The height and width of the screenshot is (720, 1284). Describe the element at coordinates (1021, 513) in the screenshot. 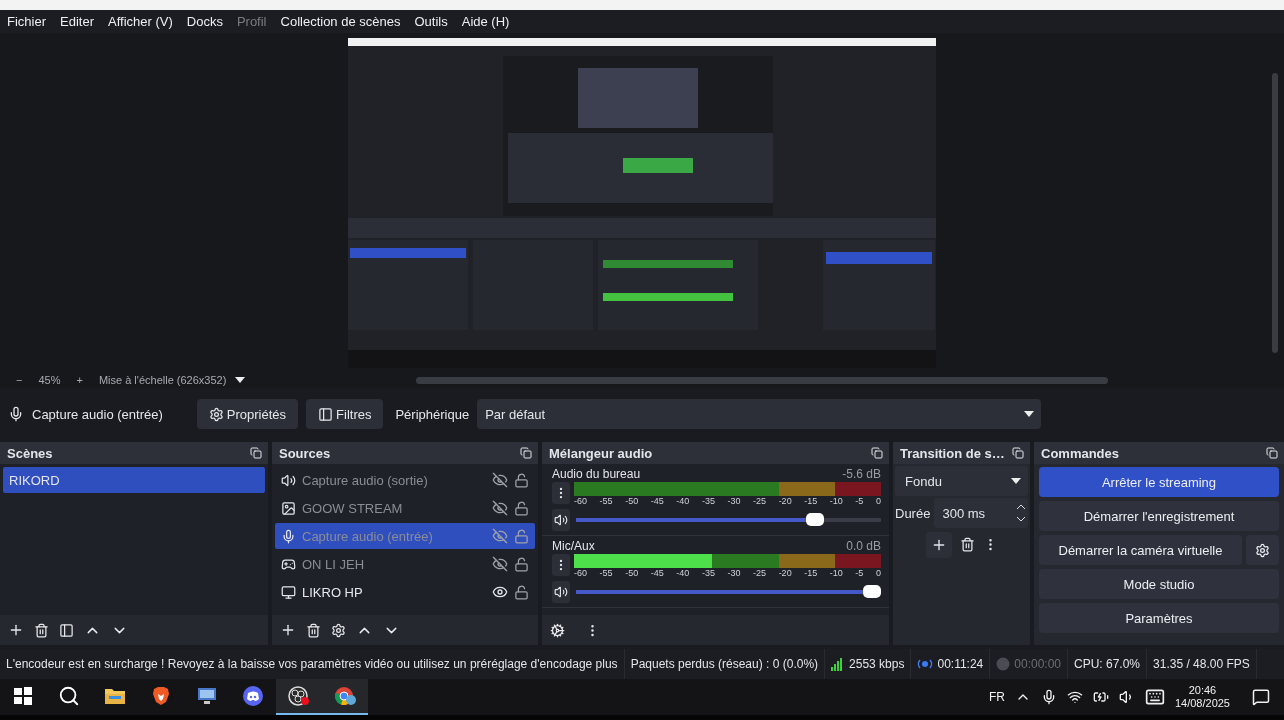

I see `spin-arrows-icon` at that location.